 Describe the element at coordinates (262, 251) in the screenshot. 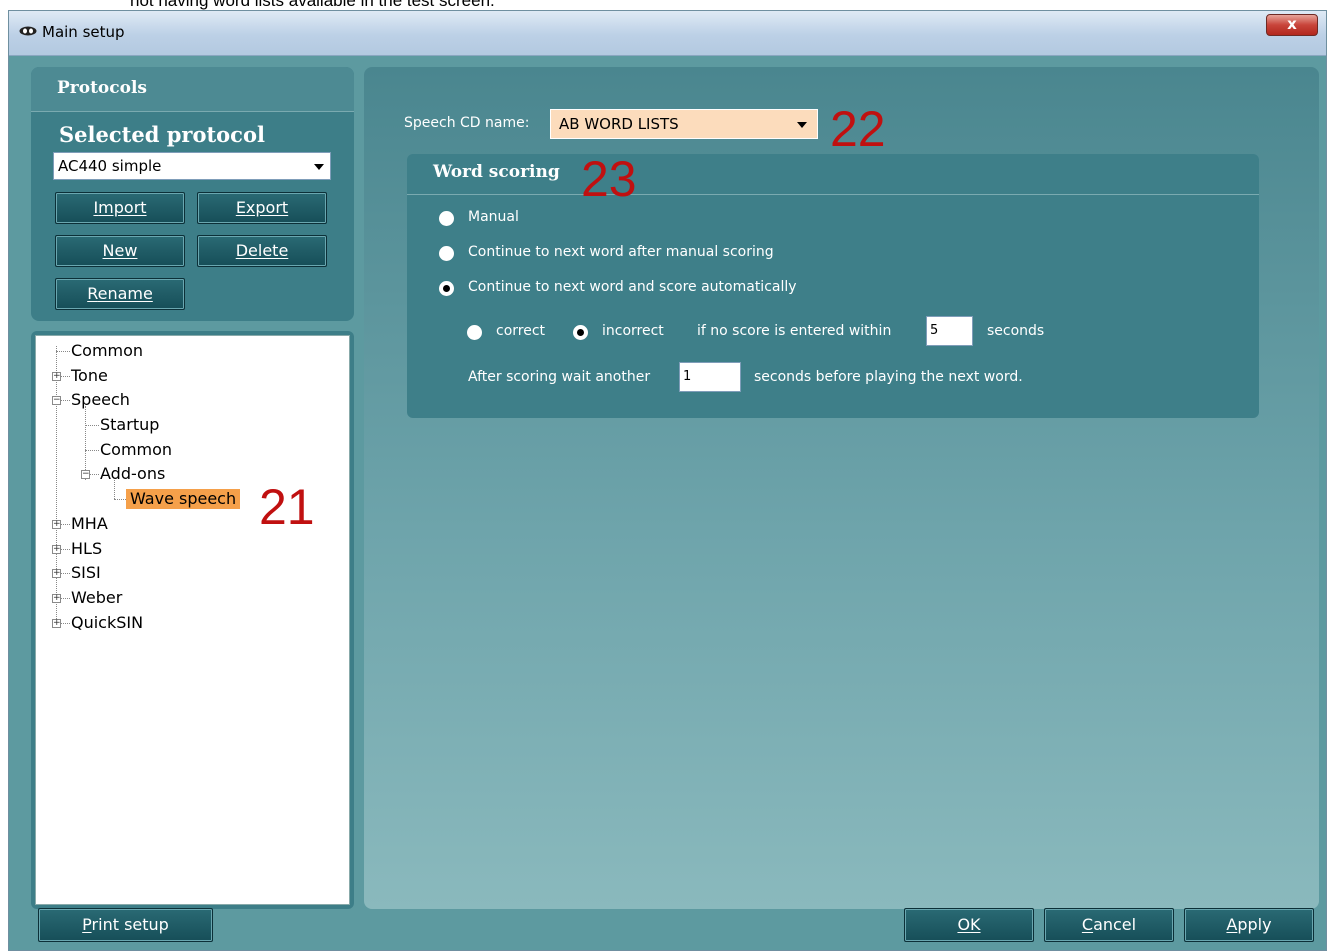

I see `delete-button: Delete` at that location.